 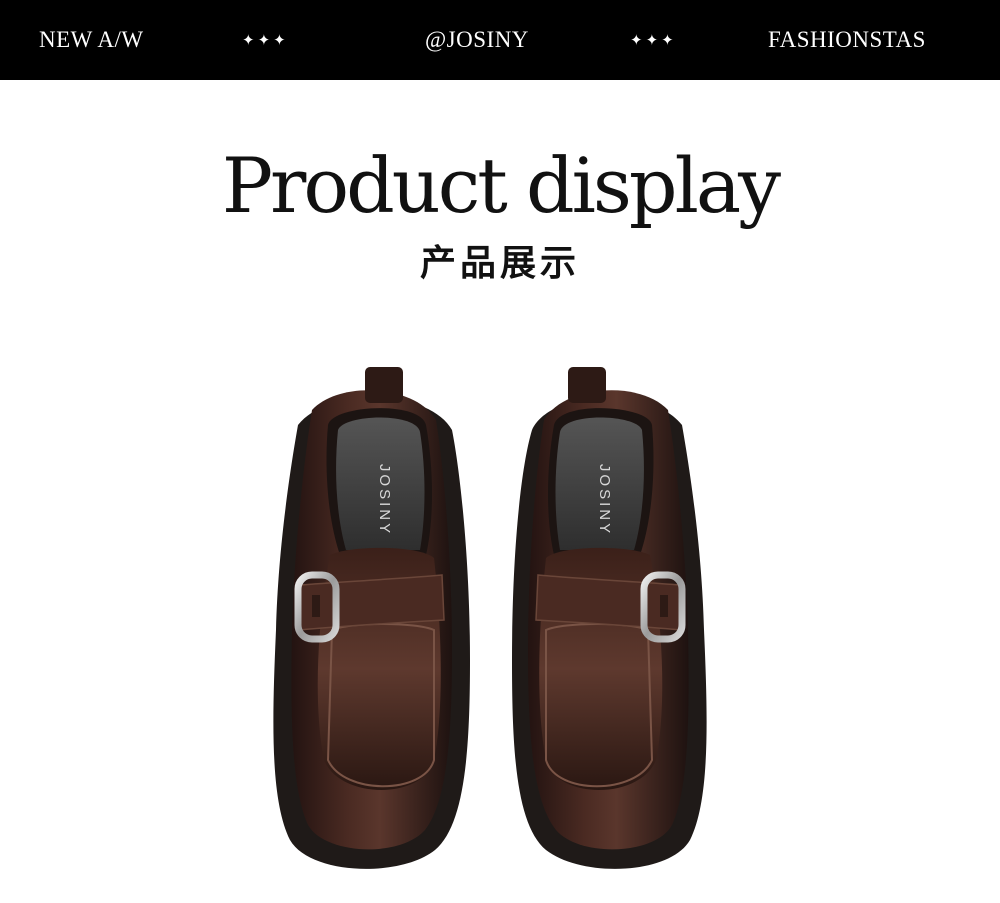 I want to click on insole-logo-right: JOSINY, so click(x=604, y=500).